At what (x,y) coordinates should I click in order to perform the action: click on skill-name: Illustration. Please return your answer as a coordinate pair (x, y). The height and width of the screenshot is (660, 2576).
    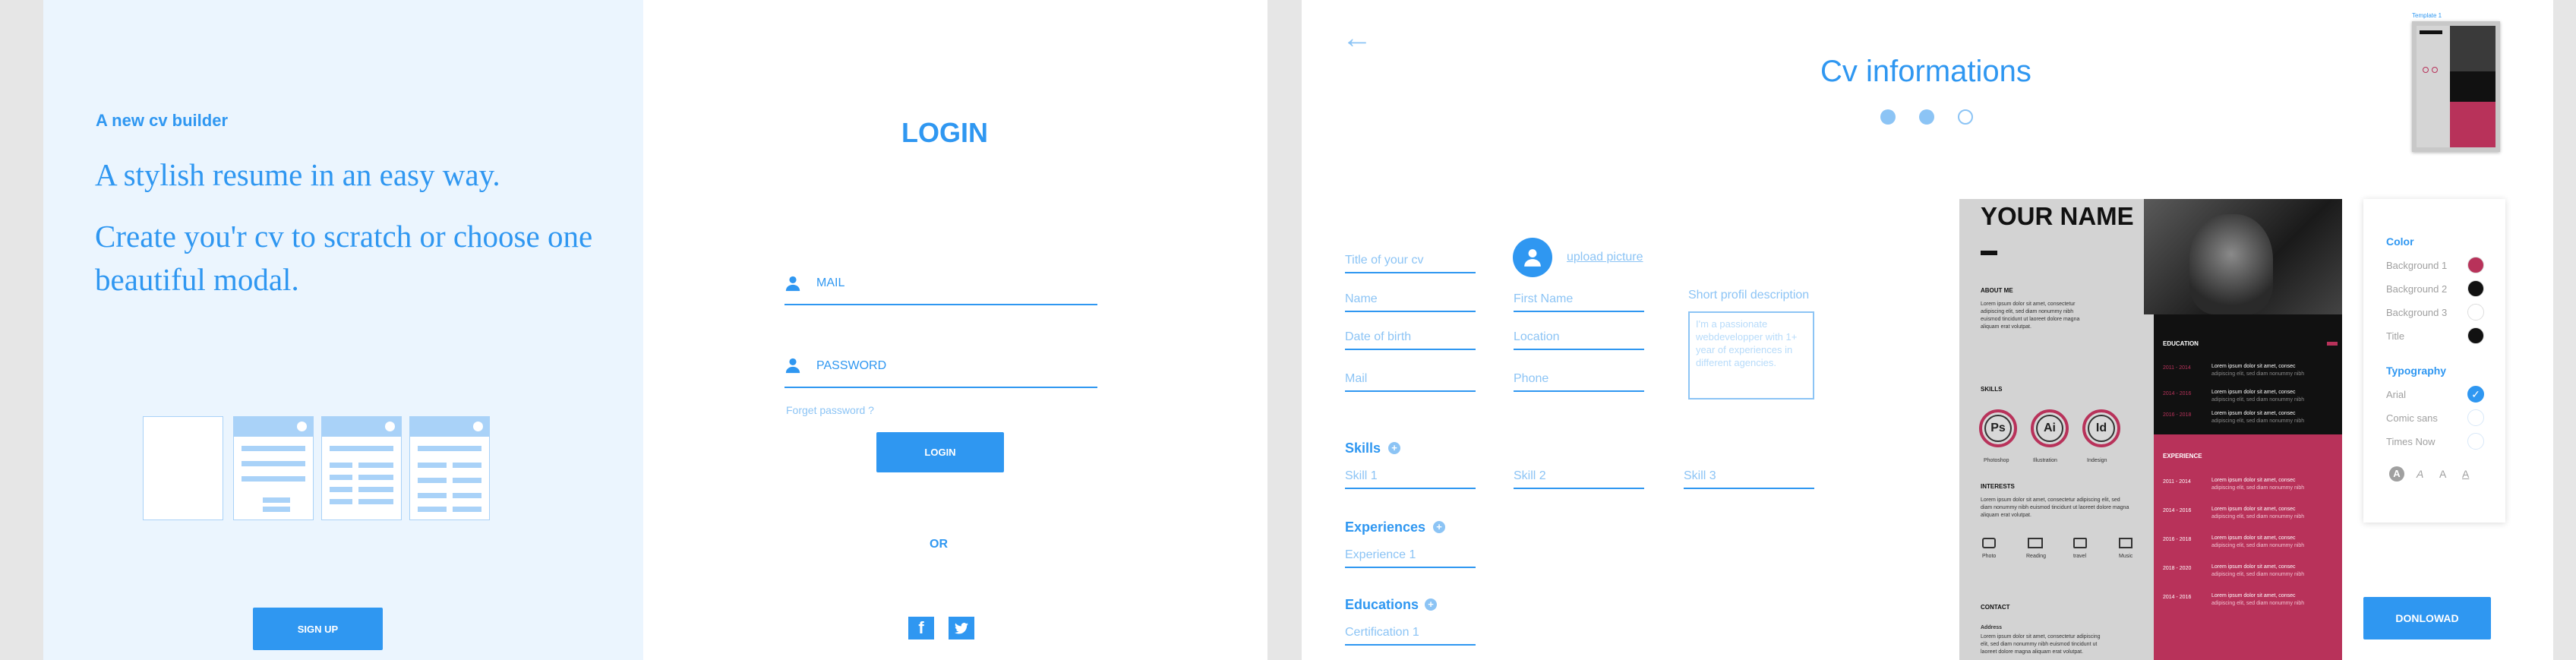
    Looking at the image, I should click on (2045, 461).